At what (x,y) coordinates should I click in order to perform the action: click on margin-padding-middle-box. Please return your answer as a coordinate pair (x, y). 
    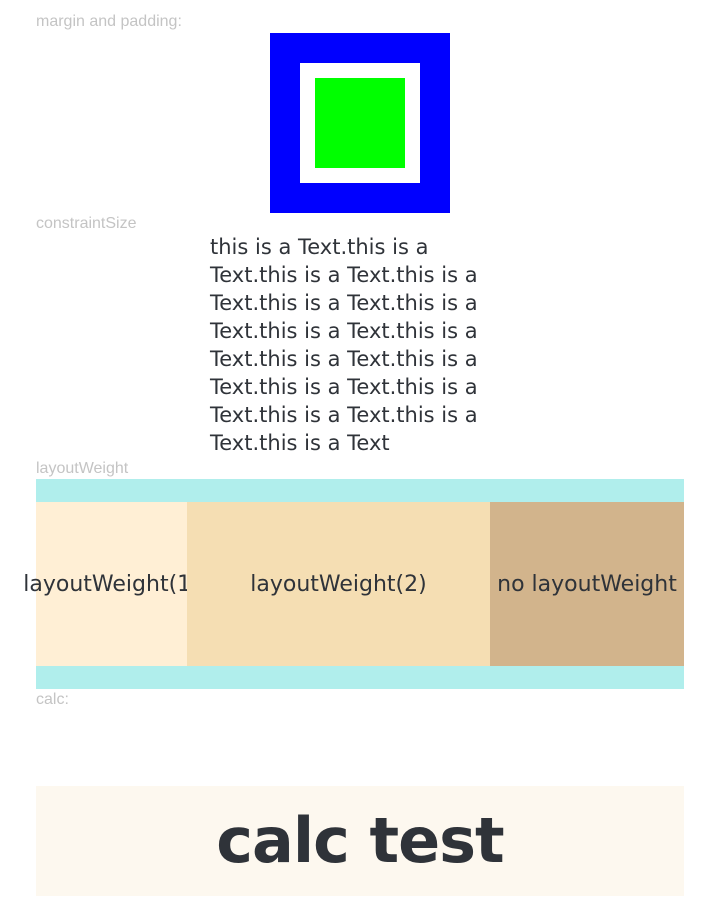
    Looking at the image, I should click on (360, 123).